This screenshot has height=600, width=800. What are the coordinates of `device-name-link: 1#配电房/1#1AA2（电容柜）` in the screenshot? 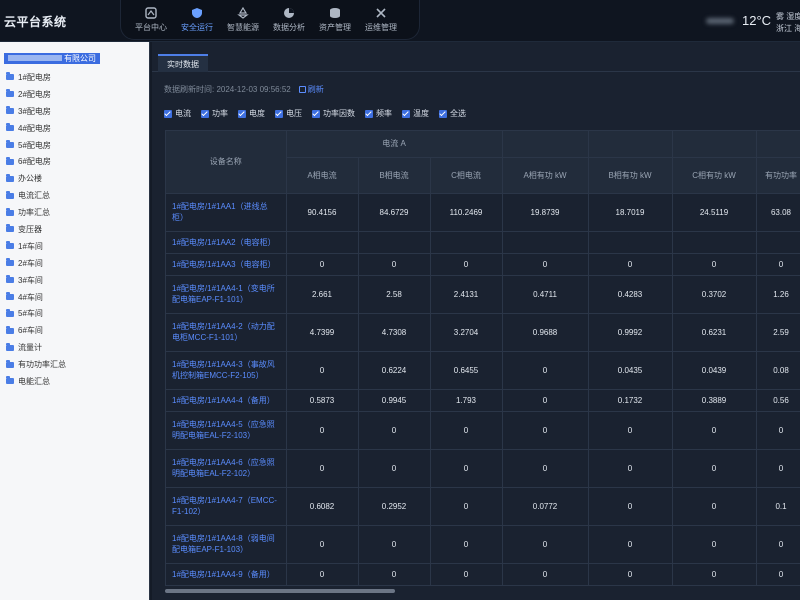 It's located at (226, 242).